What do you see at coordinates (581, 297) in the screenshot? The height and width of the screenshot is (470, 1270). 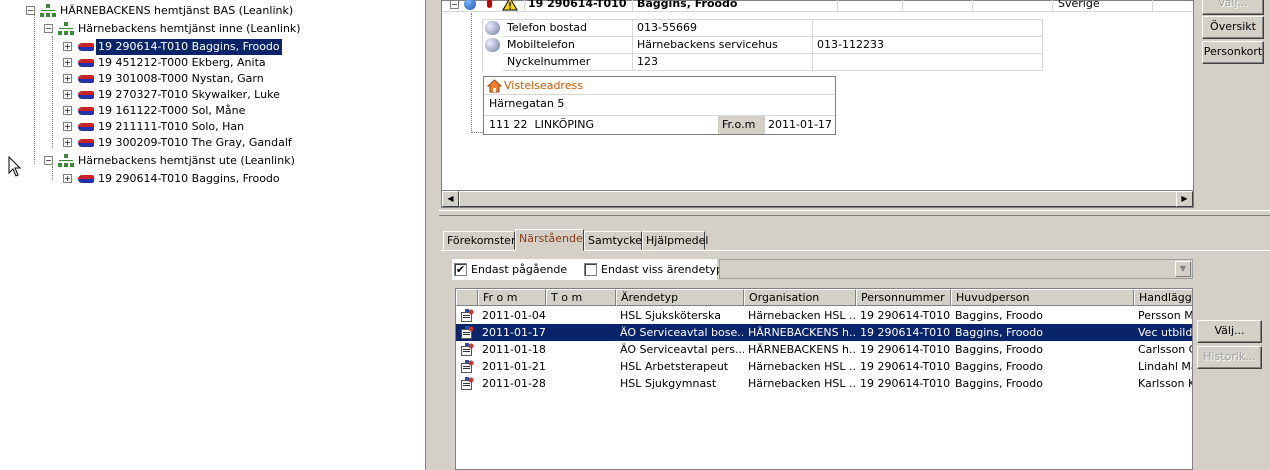 I see `grid-header: T o m` at bounding box center [581, 297].